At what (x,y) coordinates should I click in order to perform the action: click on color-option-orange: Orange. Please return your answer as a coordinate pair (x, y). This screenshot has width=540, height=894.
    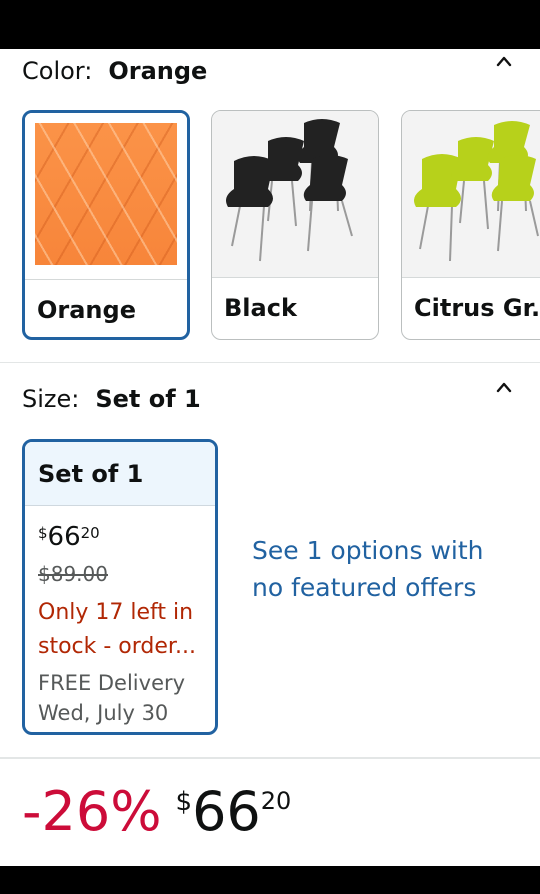
    Looking at the image, I should click on (106, 225).